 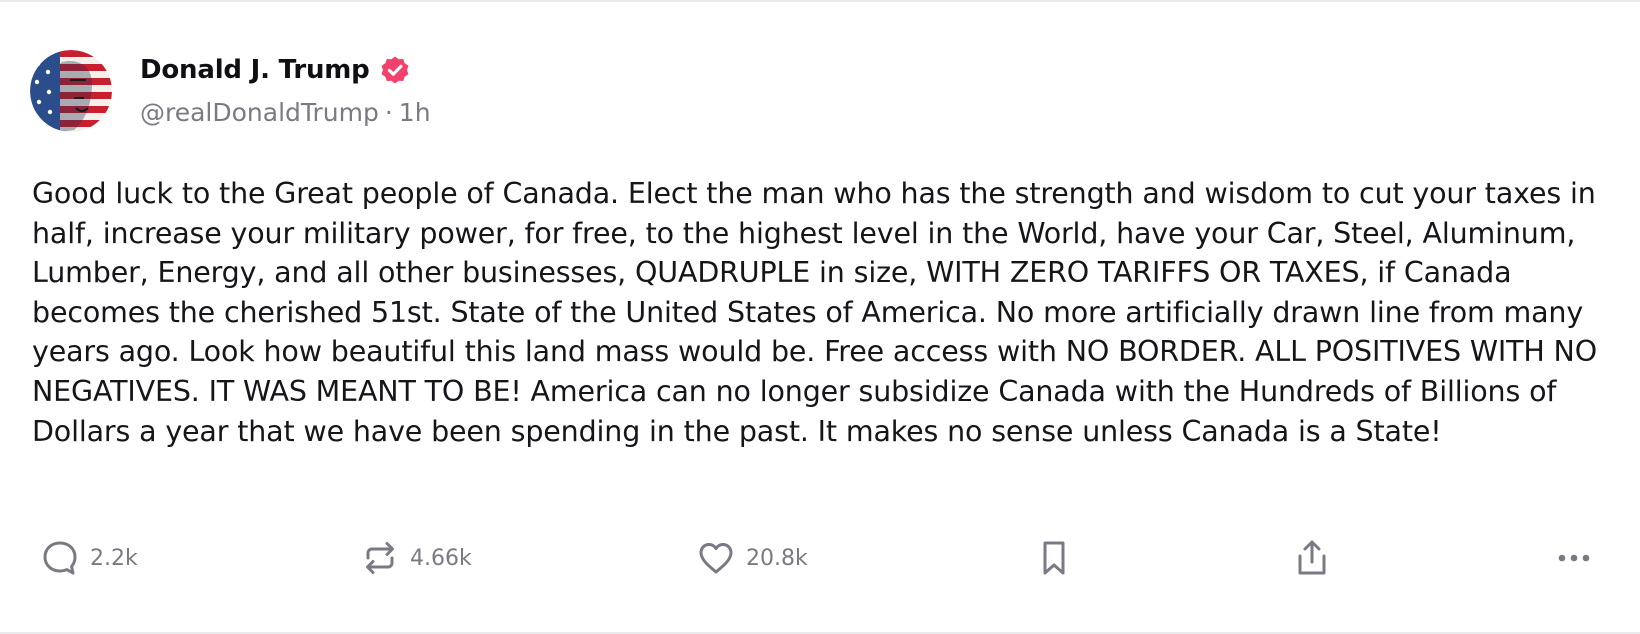 I want to click on bookmark-icon, so click(x=1054, y=558).